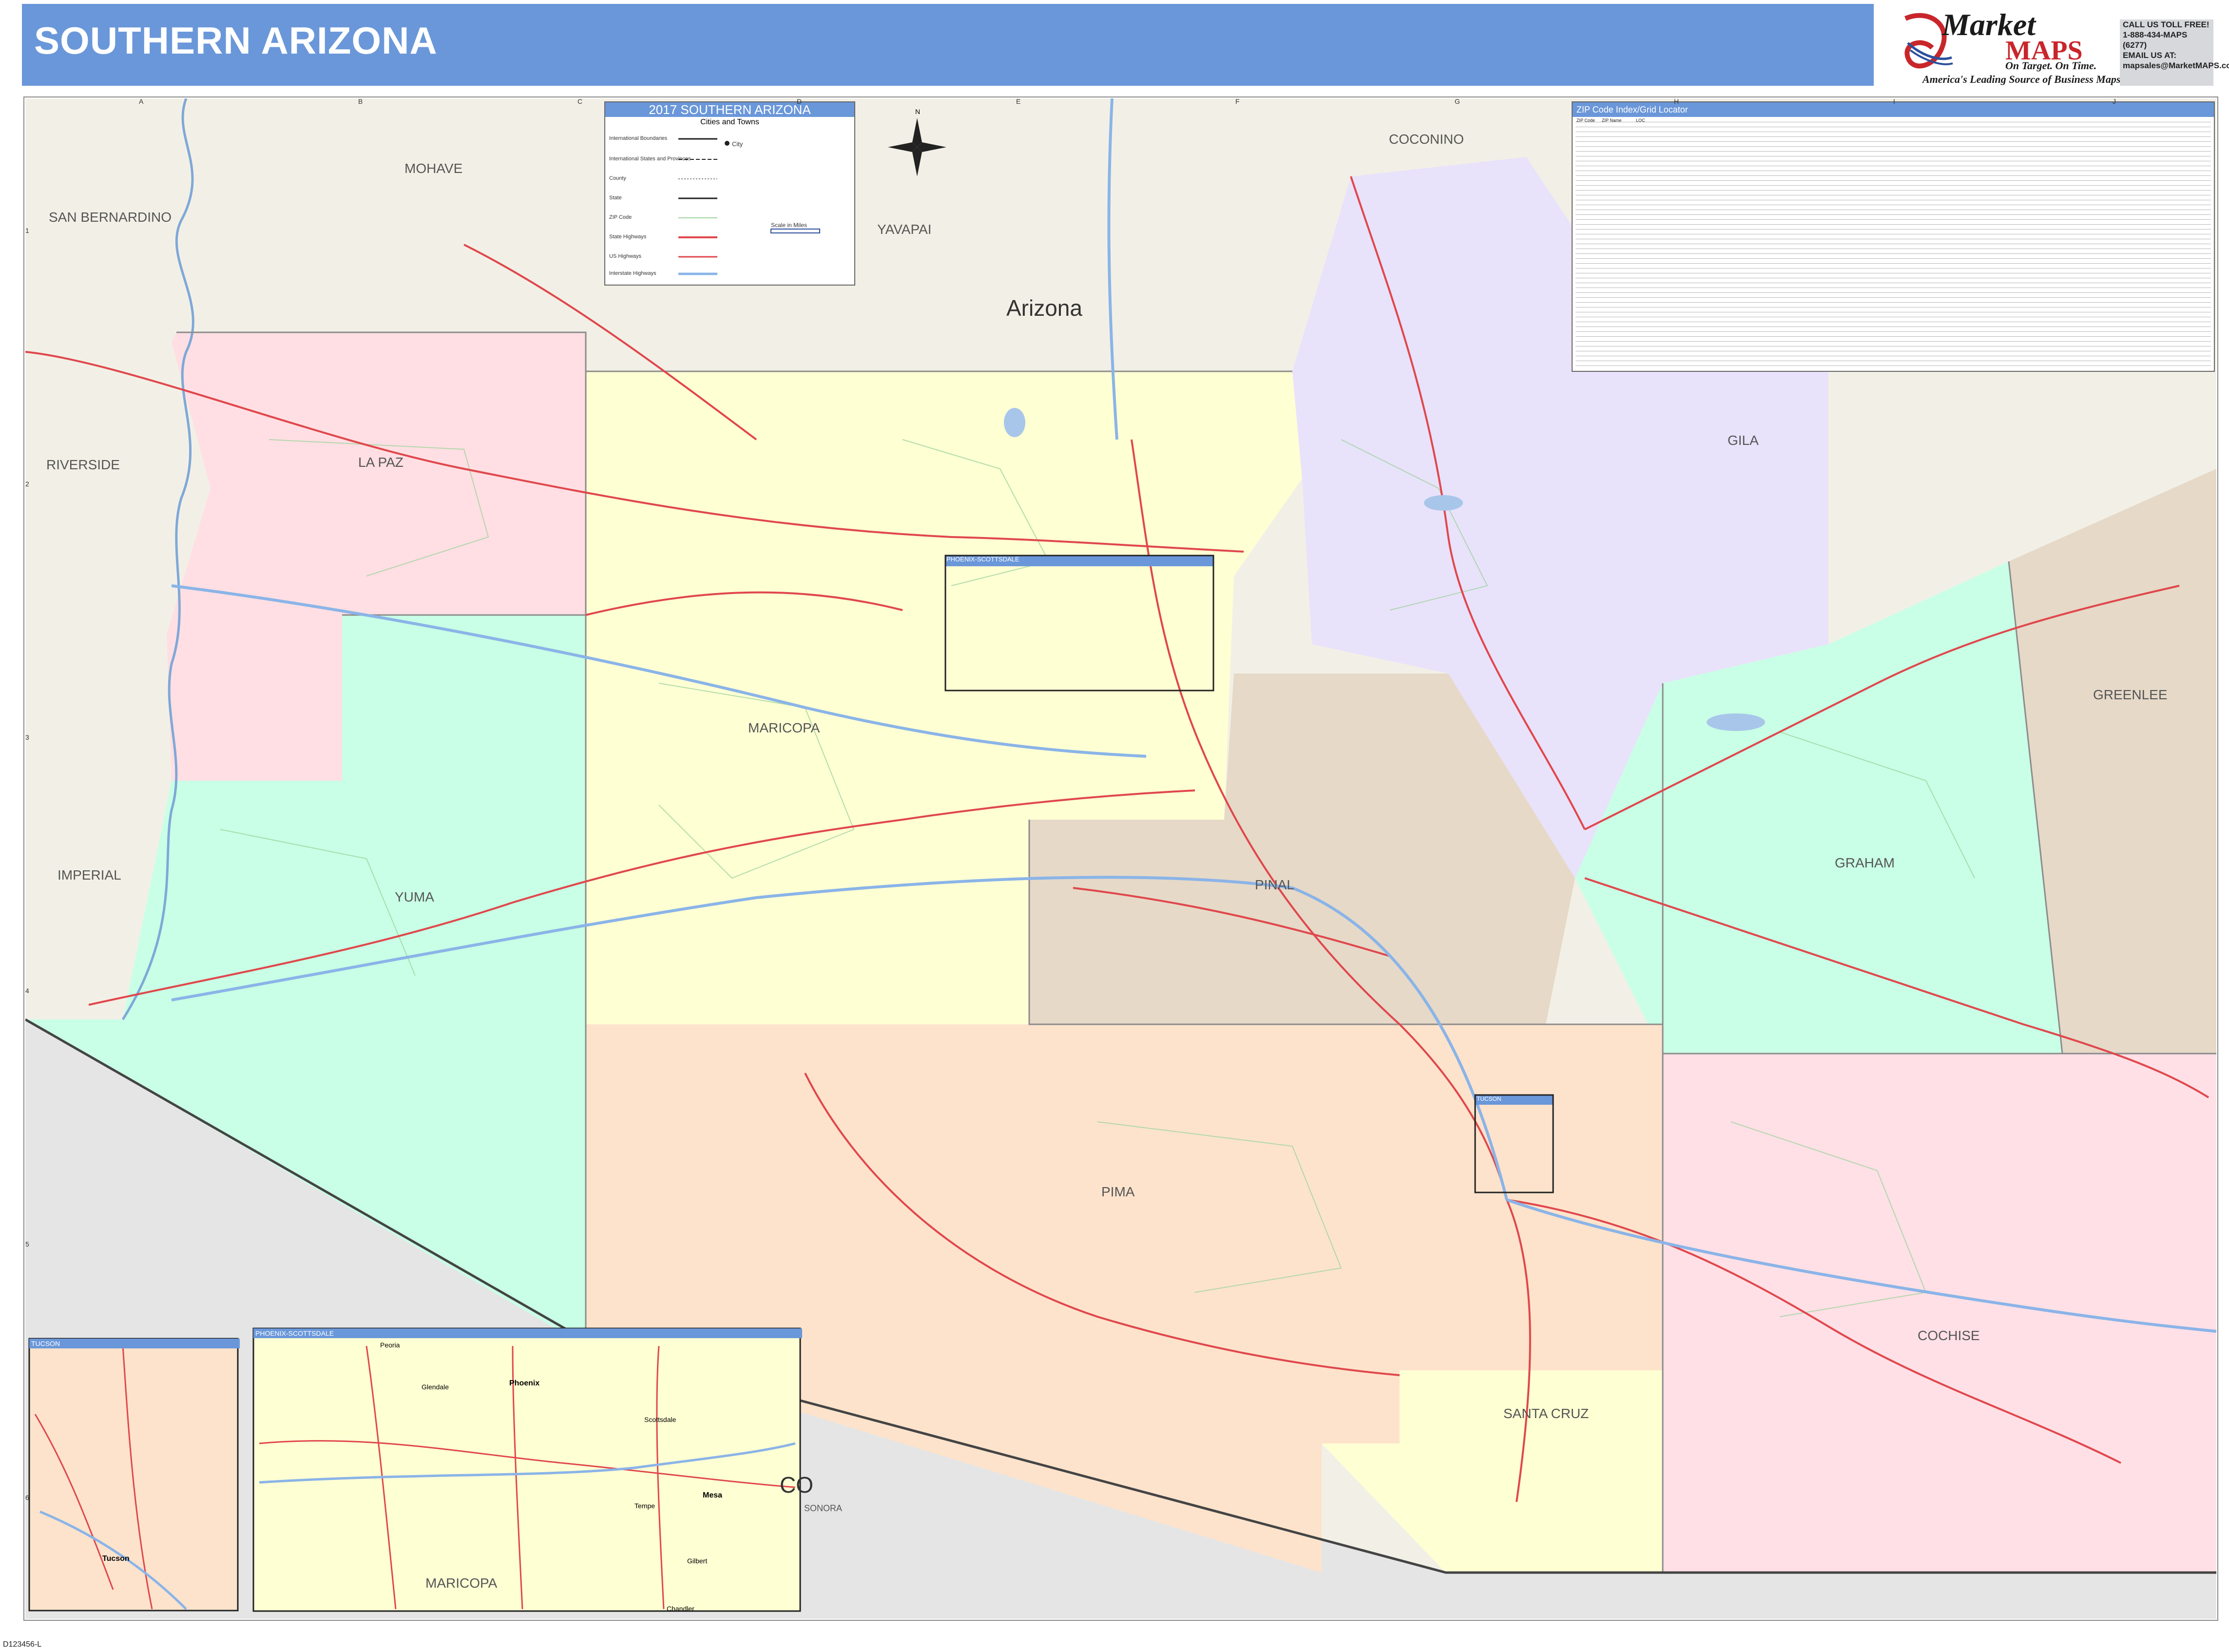  Describe the element at coordinates (2051, 65) in the screenshot. I see `brand-tagline: On Target. On Time.` at that location.